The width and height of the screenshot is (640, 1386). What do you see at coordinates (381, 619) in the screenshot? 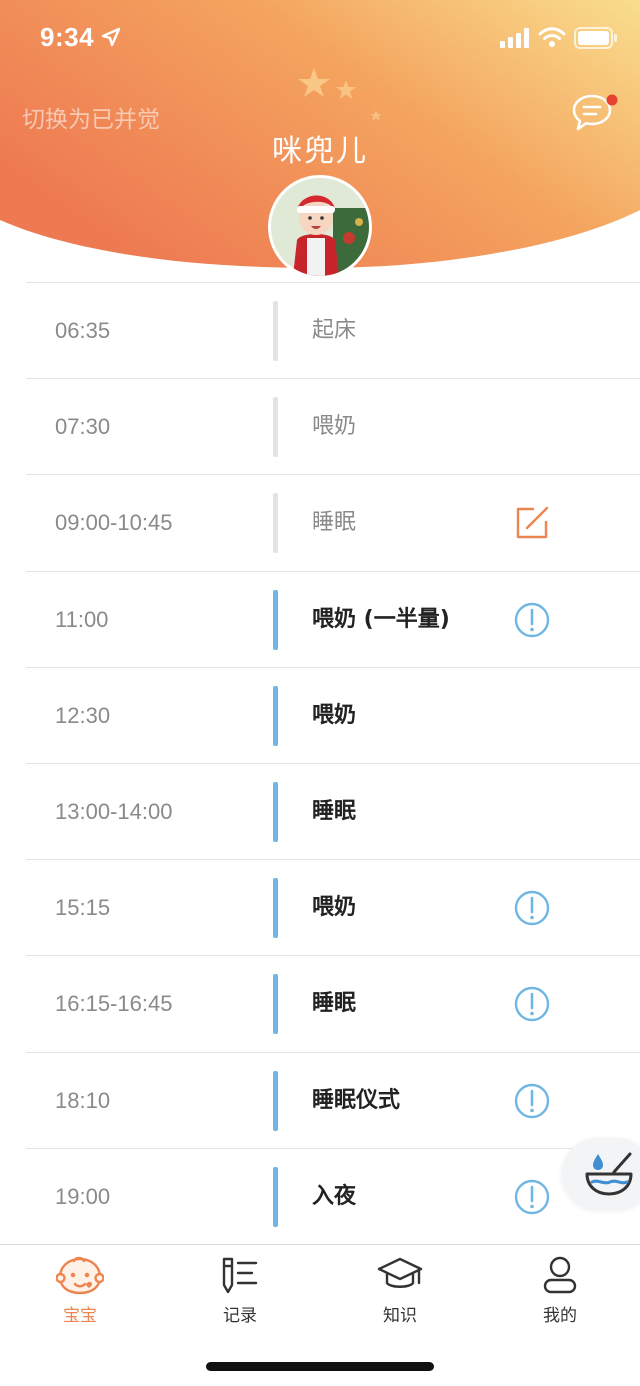
I see `schedule-activity: 喂奶 (一半量)` at bounding box center [381, 619].